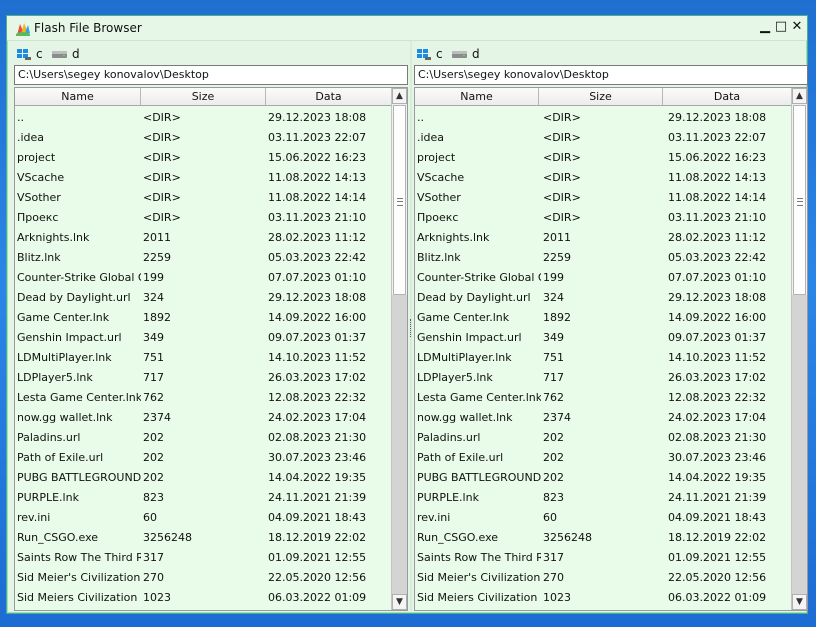 The width and height of the screenshot is (816, 627). I want to click on file-date: 11.08.2022 14:13, so click(317, 177).